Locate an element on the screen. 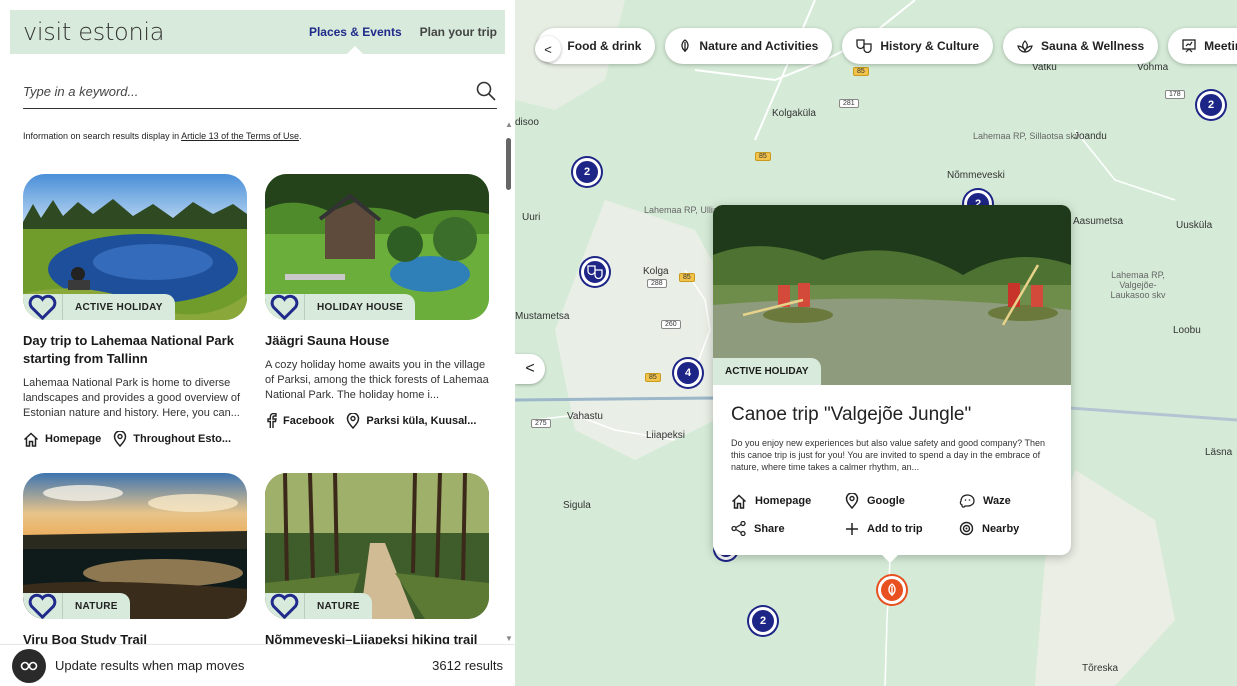 The width and height of the screenshot is (1237, 686). search-input is located at coordinates (249, 91).